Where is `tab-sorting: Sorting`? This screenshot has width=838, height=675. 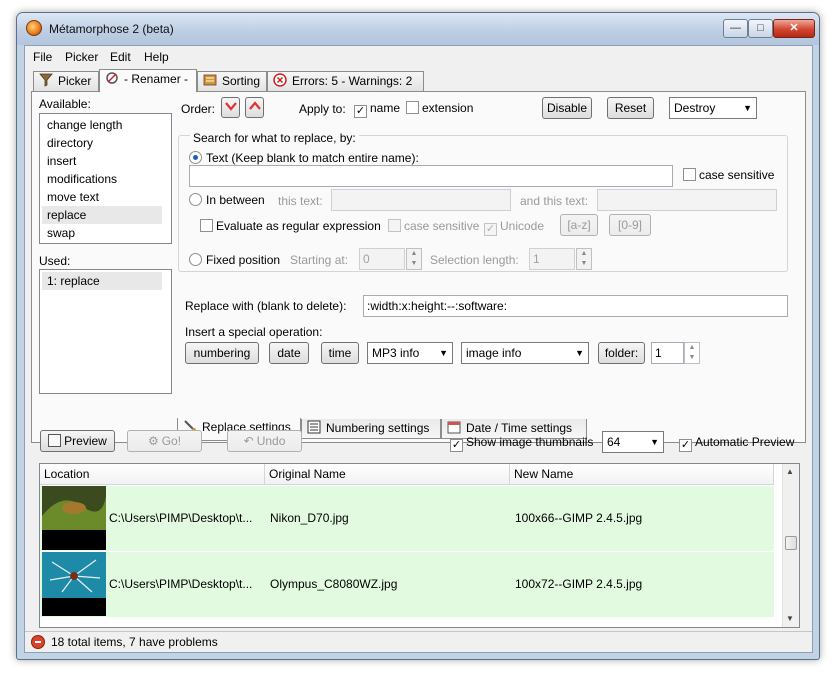 tab-sorting: Sorting is located at coordinates (232, 81).